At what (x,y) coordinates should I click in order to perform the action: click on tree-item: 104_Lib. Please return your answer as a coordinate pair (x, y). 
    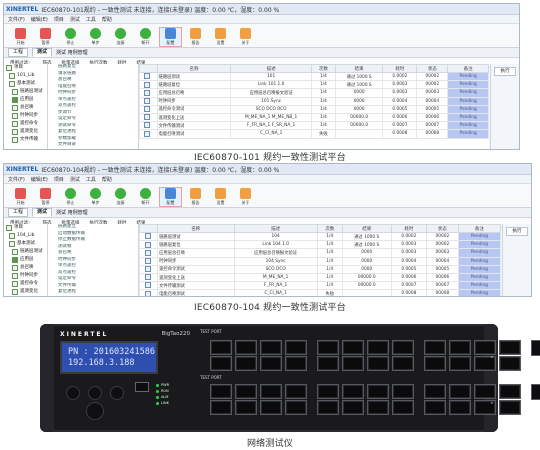
    Looking at the image, I should click on (25, 236).